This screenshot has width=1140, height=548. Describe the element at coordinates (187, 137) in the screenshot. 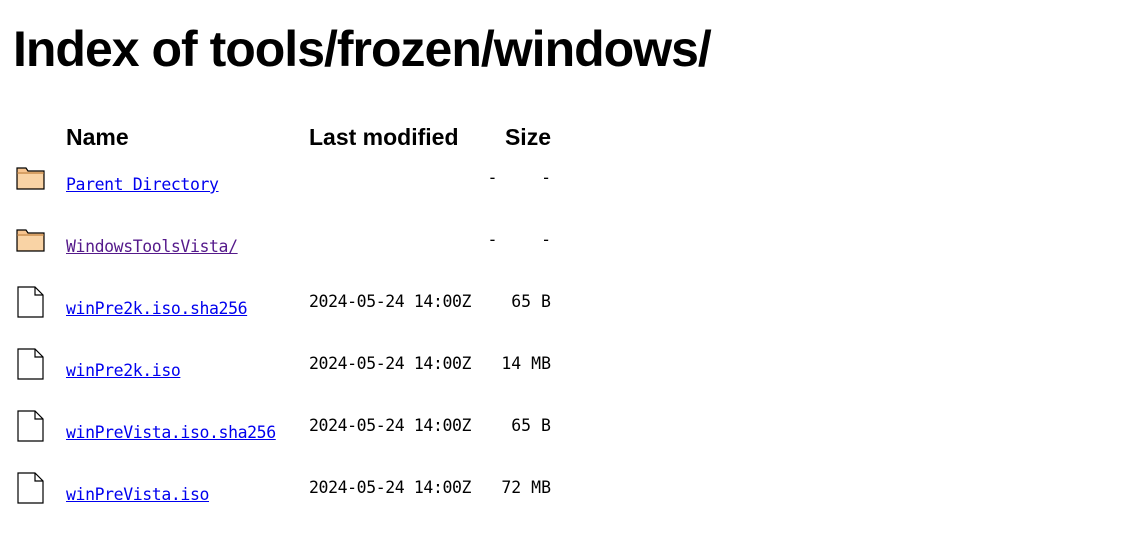

I see `header-name: Name` at that location.